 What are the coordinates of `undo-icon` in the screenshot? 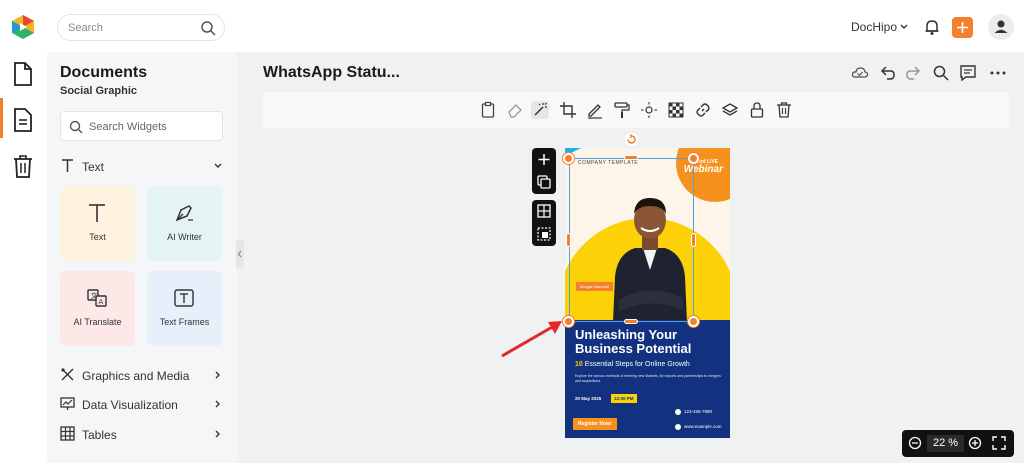 It's located at (887, 73).